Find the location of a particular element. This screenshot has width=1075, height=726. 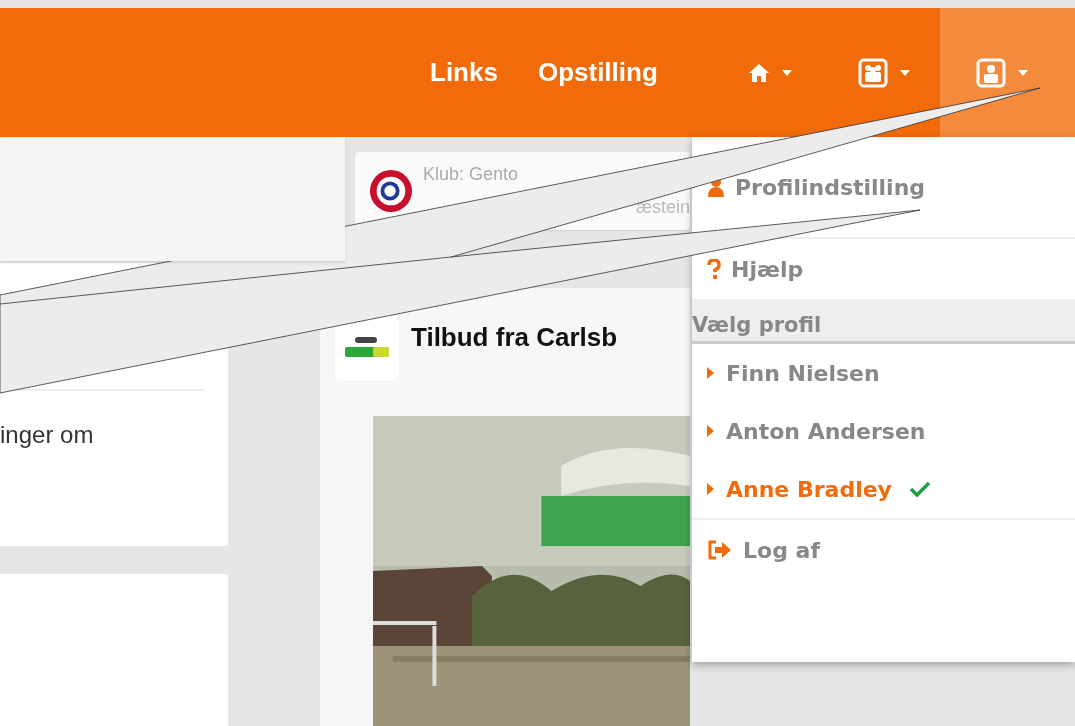

sponsor-logo-icon is located at coordinates (367, 348).